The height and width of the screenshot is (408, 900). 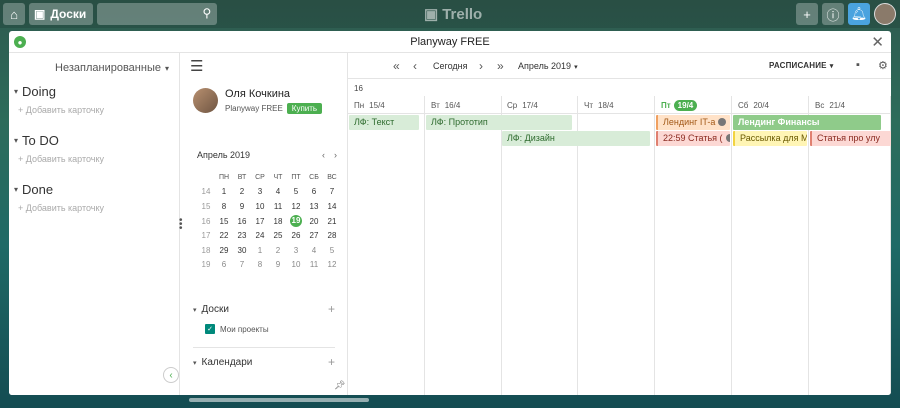 I want to click on gear-icon: ⚙, so click(x=883, y=65).